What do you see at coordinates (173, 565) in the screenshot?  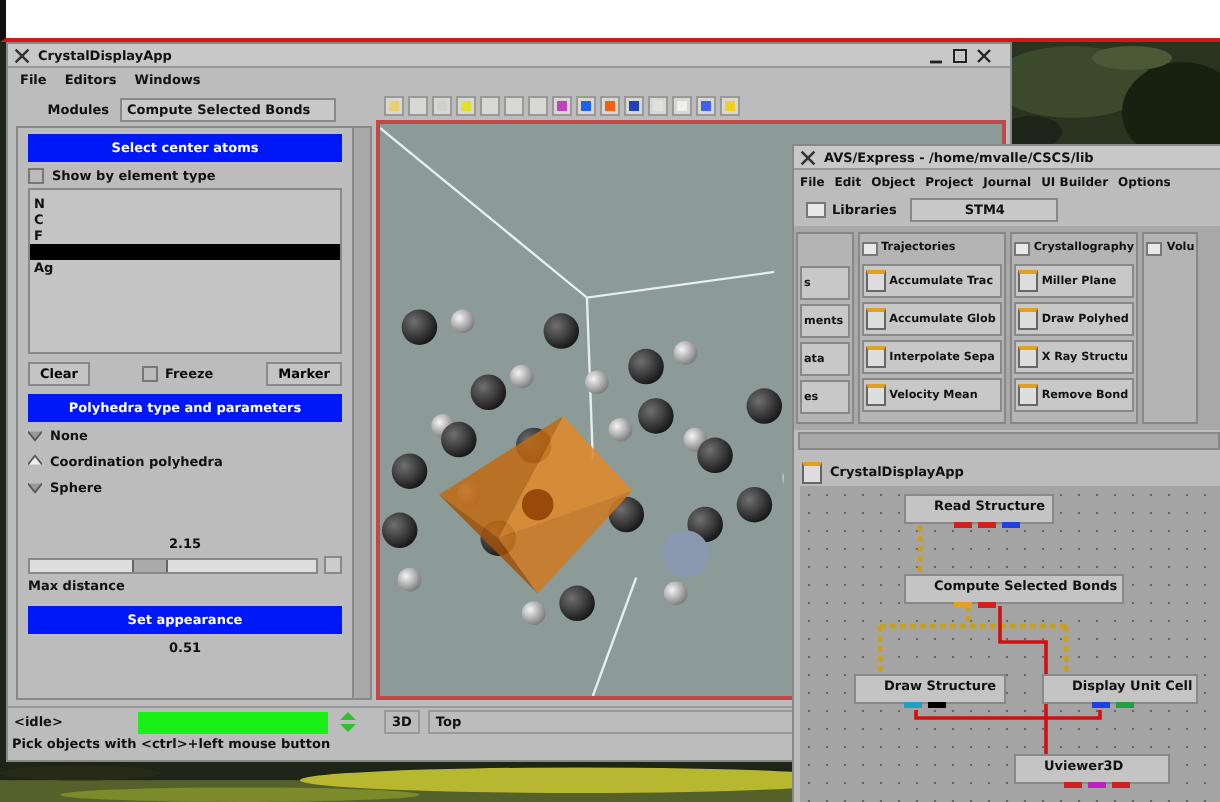 I see `slider-track` at bounding box center [173, 565].